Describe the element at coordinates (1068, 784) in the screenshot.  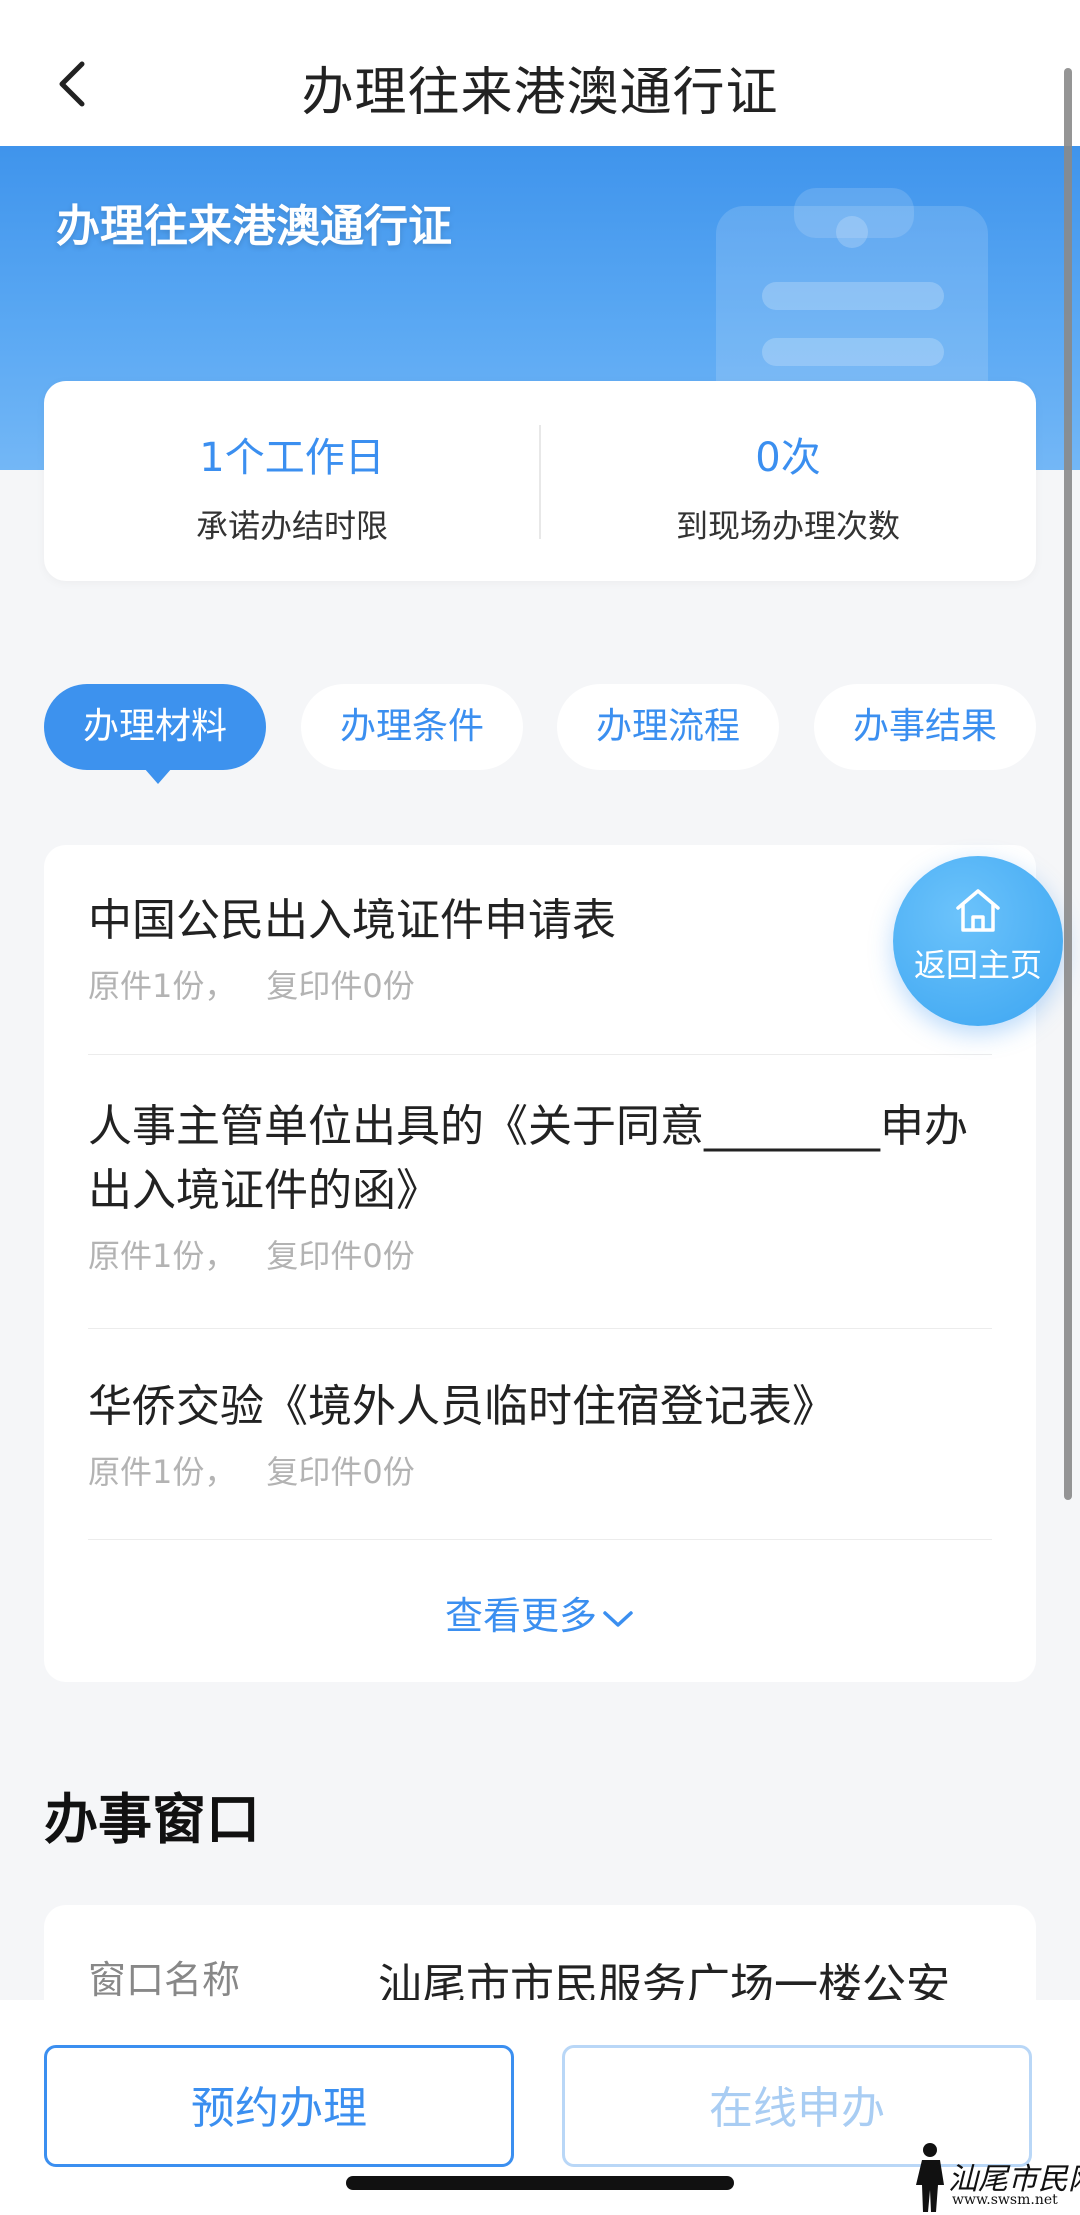
I see `scrollbar` at that location.